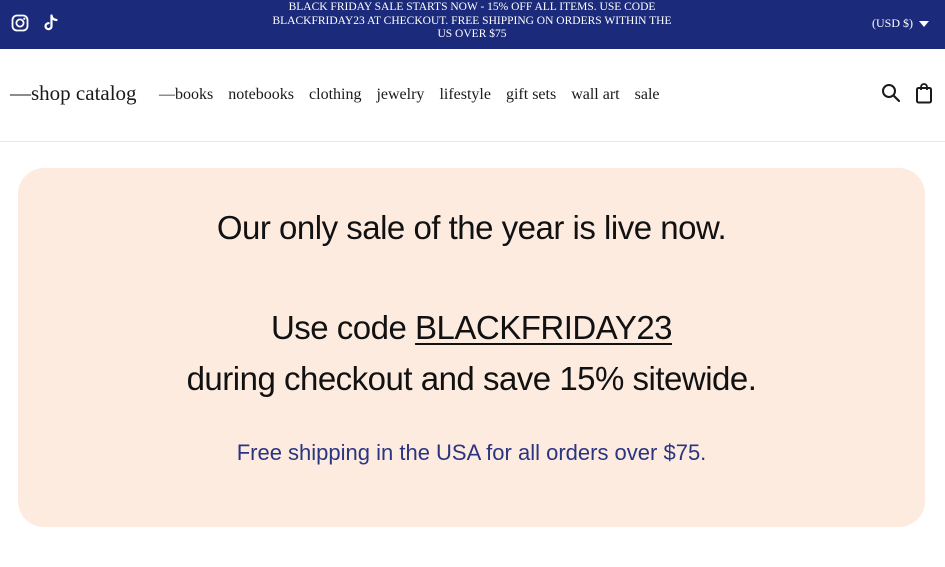 The width and height of the screenshot is (945, 567). I want to click on sale-headline: Our only sale of the year is live now., so click(471, 227).